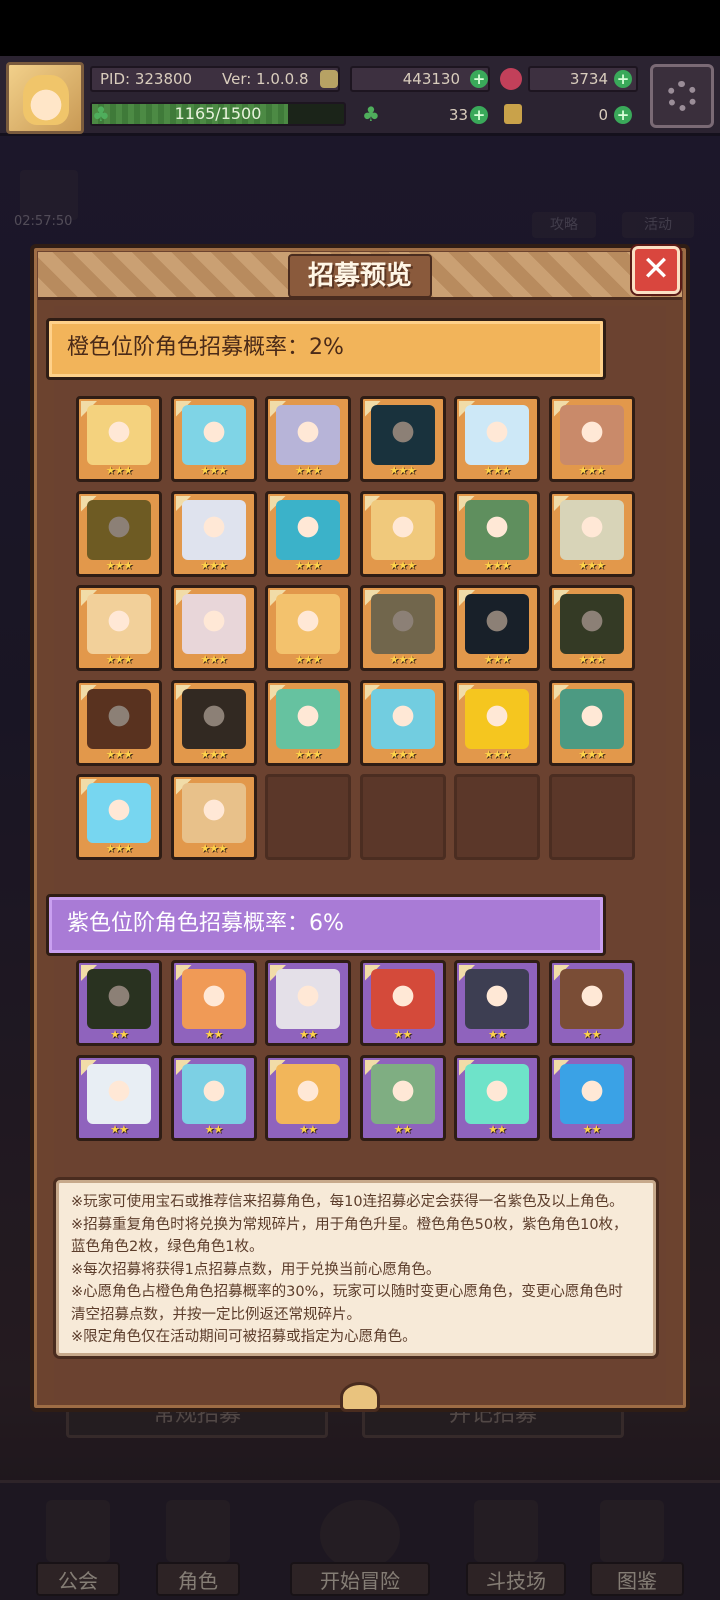 This screenshot has height=1600, width=720. Describe the element at coordinates (513, 114) in the screenshot. I see `key-icon` at that location.